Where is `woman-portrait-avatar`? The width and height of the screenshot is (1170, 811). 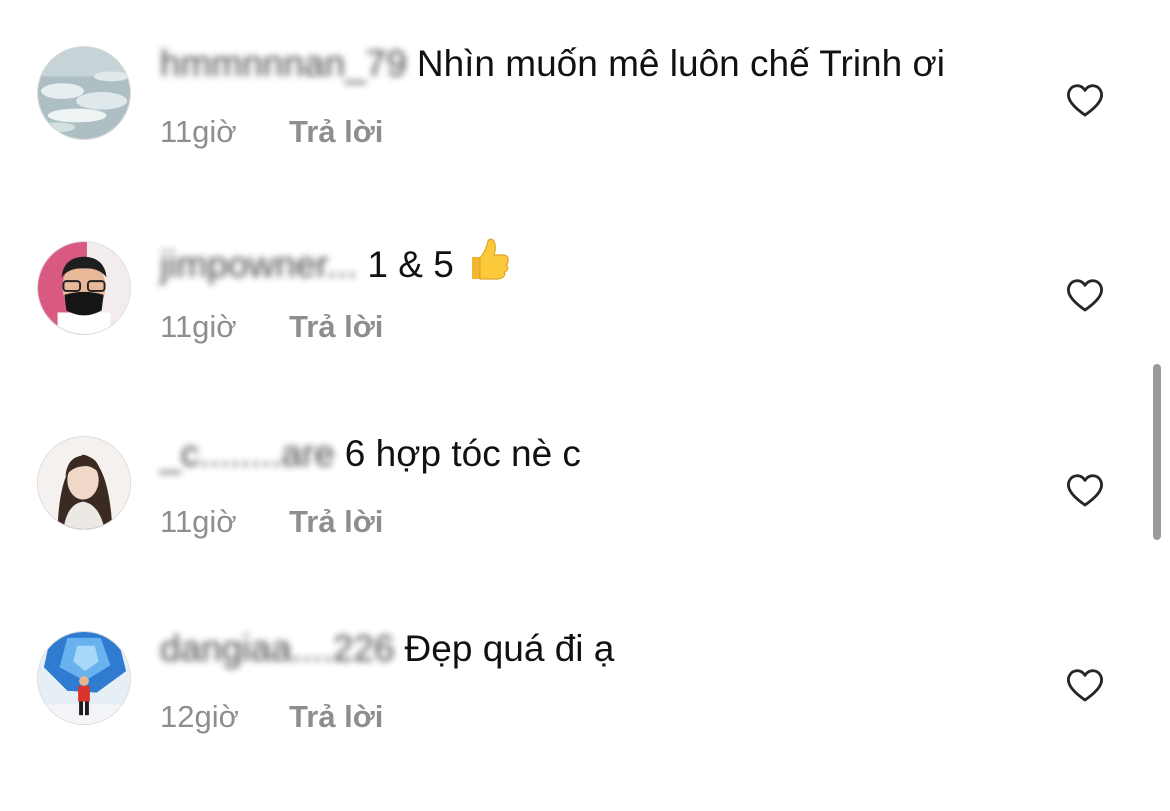
woman-portrait-avatar is located at coordinates (84, 483).